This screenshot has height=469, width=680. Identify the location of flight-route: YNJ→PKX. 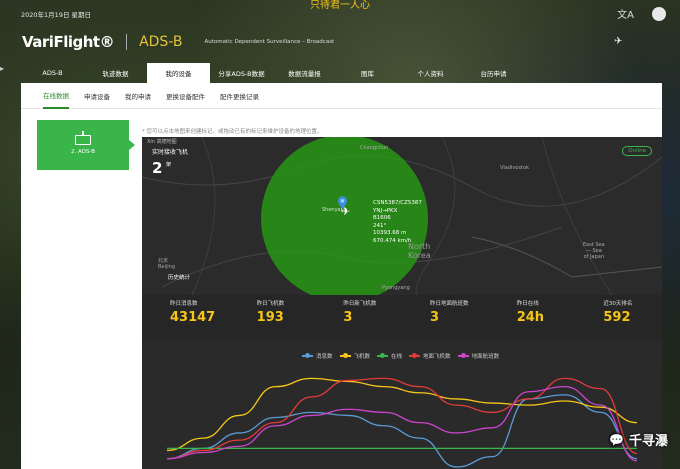
(385, 210).